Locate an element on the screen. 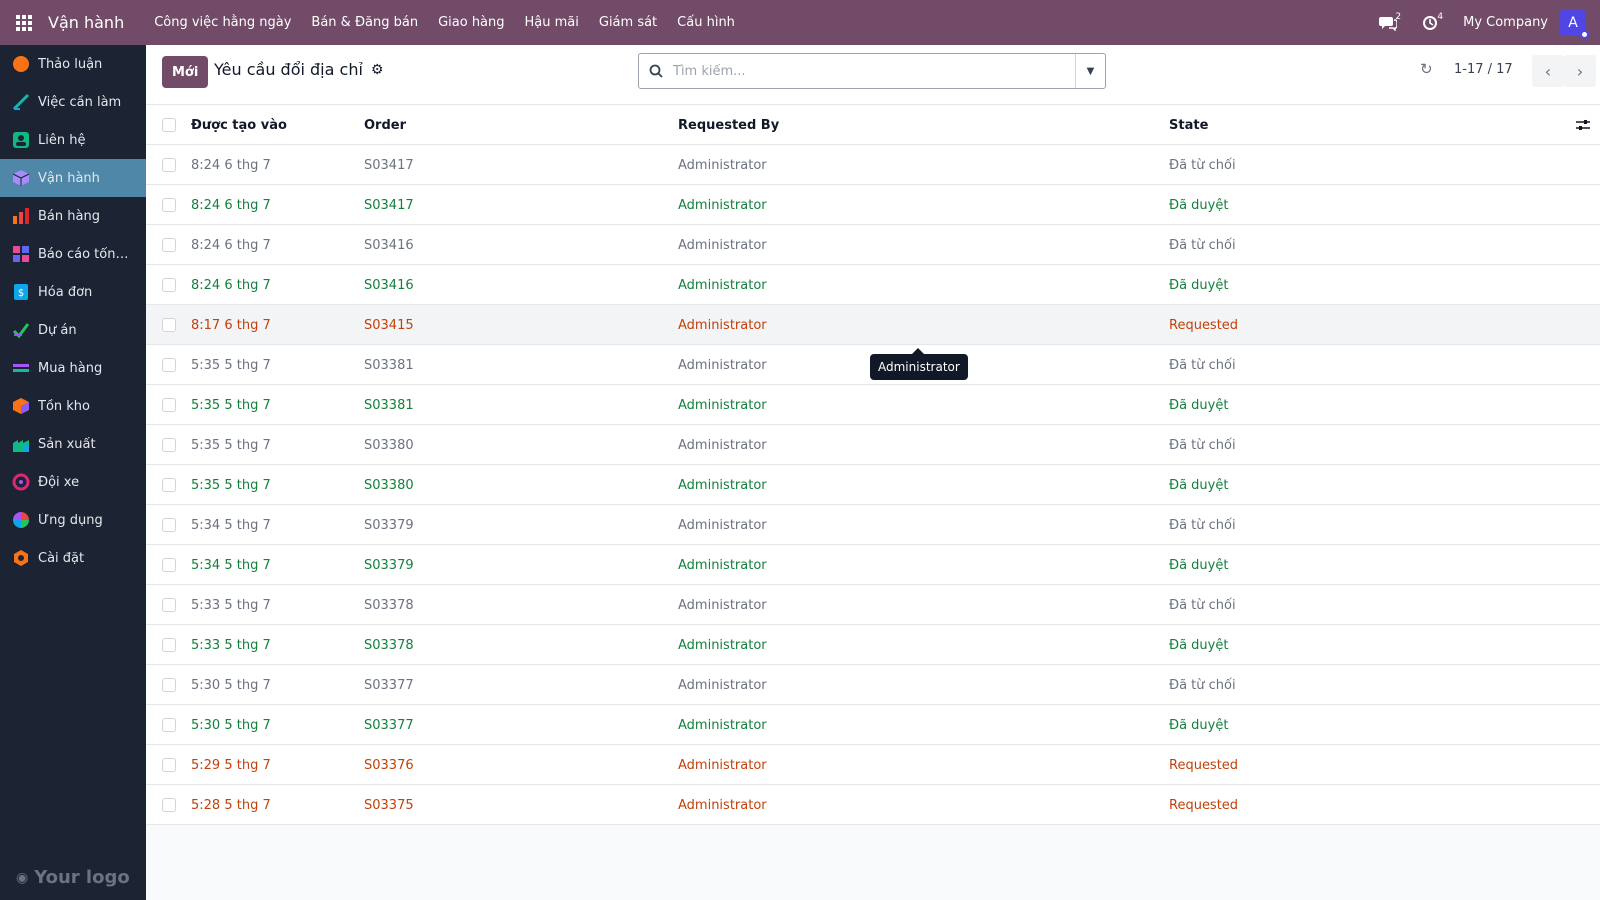 The image size is (1600, 900). select-all-checkbox is located at coordinates (169, 125).